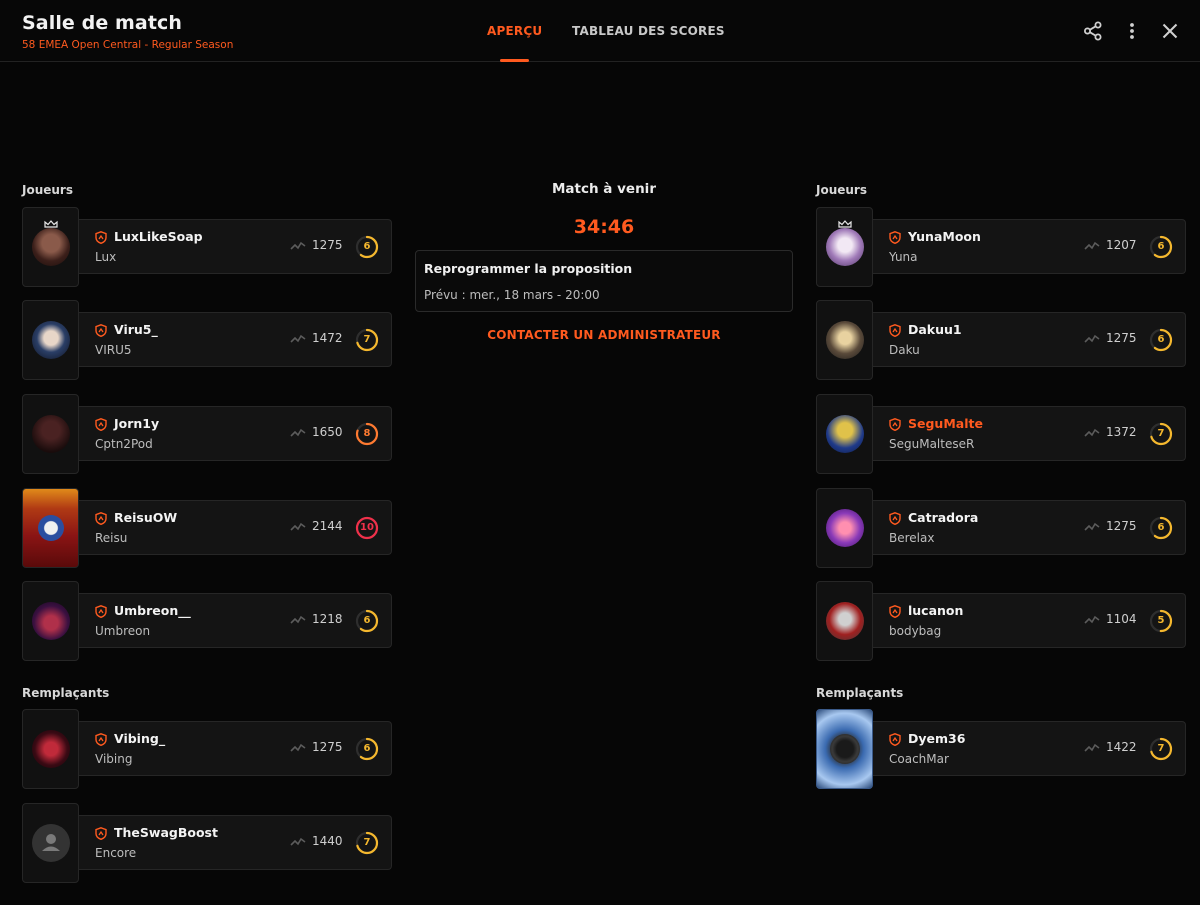  What do you see at coordinates (235, 433) in the screenshot?
I see `player-card: Jorn1y Cptn2Pod 1650 8` at bounding box center [235, 433].